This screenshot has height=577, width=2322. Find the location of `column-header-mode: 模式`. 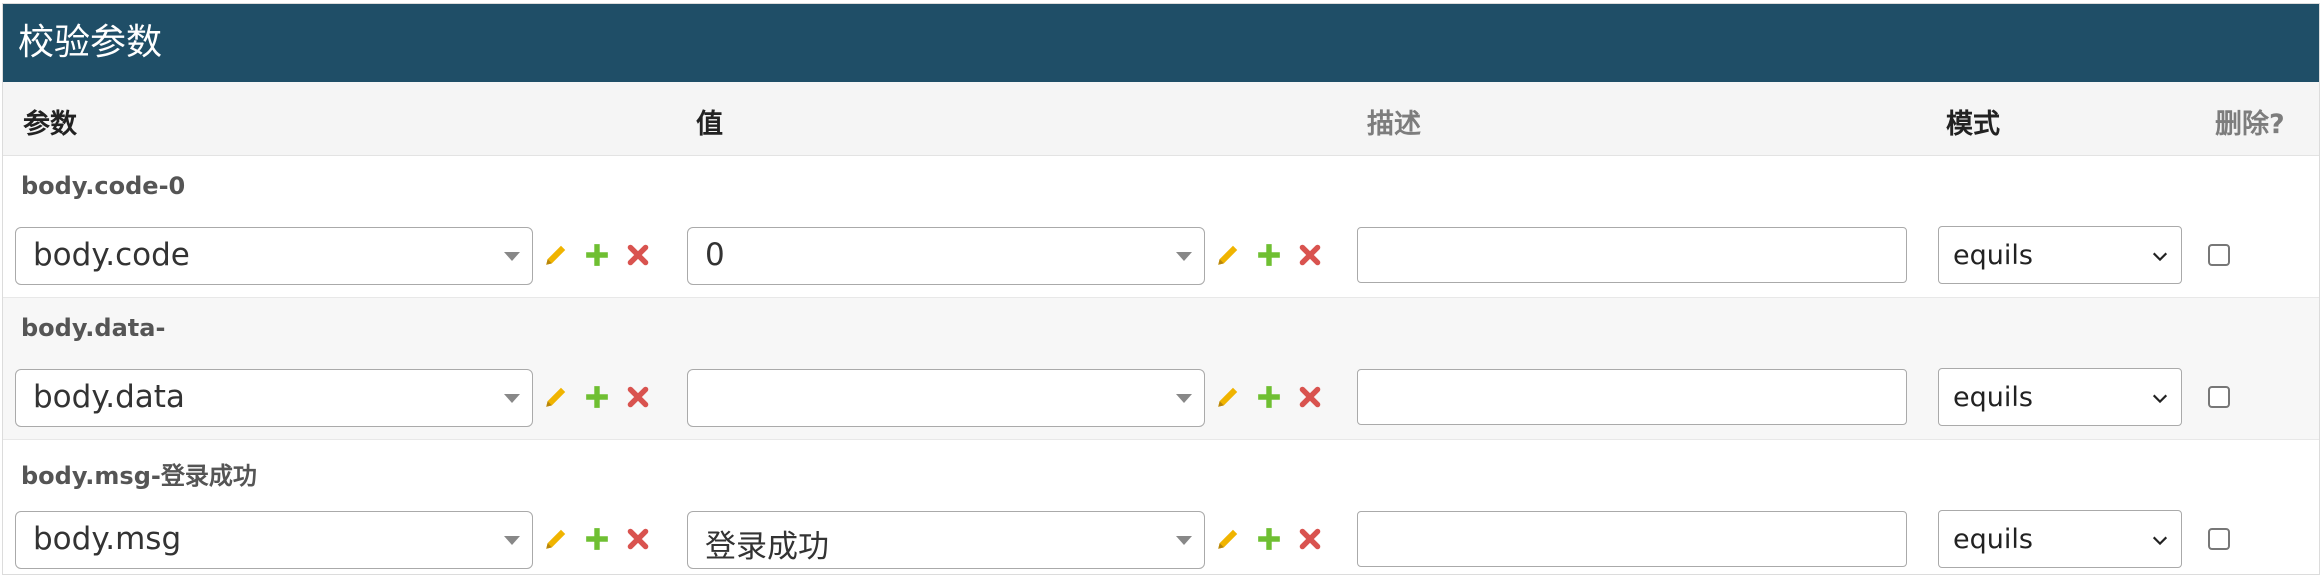

column-header-mode: 模式 is located at coordinates (1973, 124).